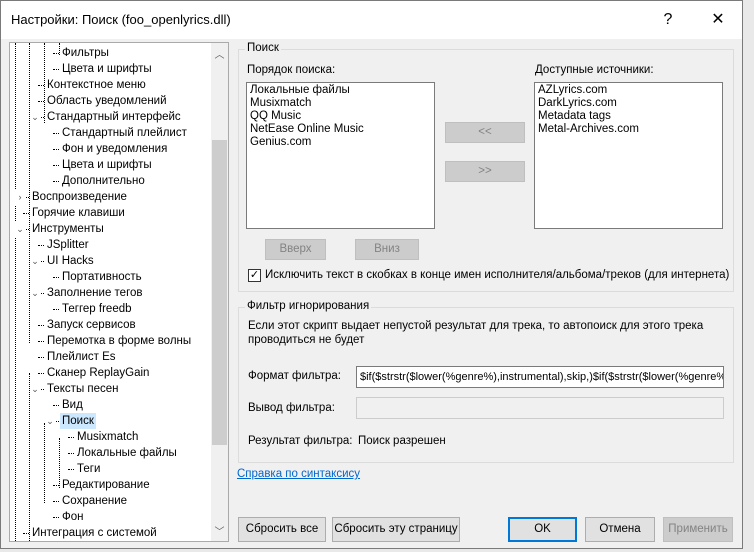 Image resolution: width=754 pixels, height=552 pixels. What do you see at coordinates (340, 129) in the screenshot?
I see `search-order-item: NetEase Online Music` at bounding box center [340, 129].